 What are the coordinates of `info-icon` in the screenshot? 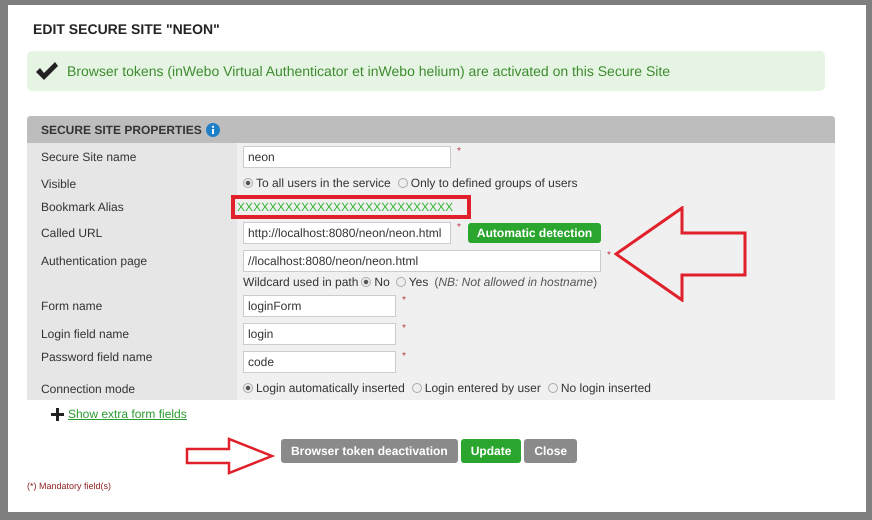 It's located at (213, 129).